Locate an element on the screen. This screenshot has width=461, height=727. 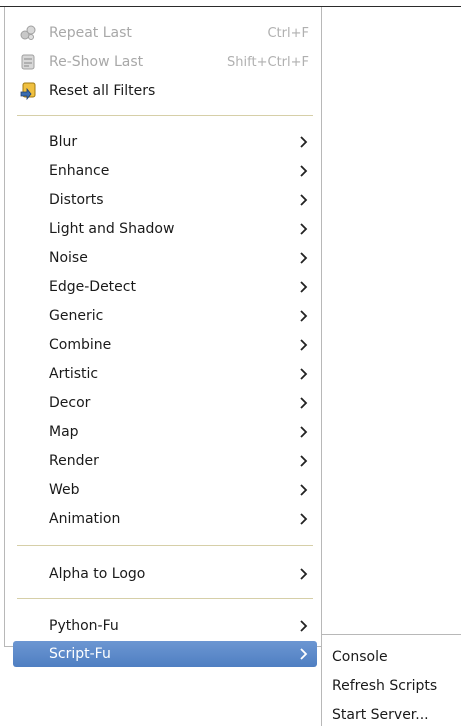
menu-item-label: Noise is located at coordinates (68, 258).